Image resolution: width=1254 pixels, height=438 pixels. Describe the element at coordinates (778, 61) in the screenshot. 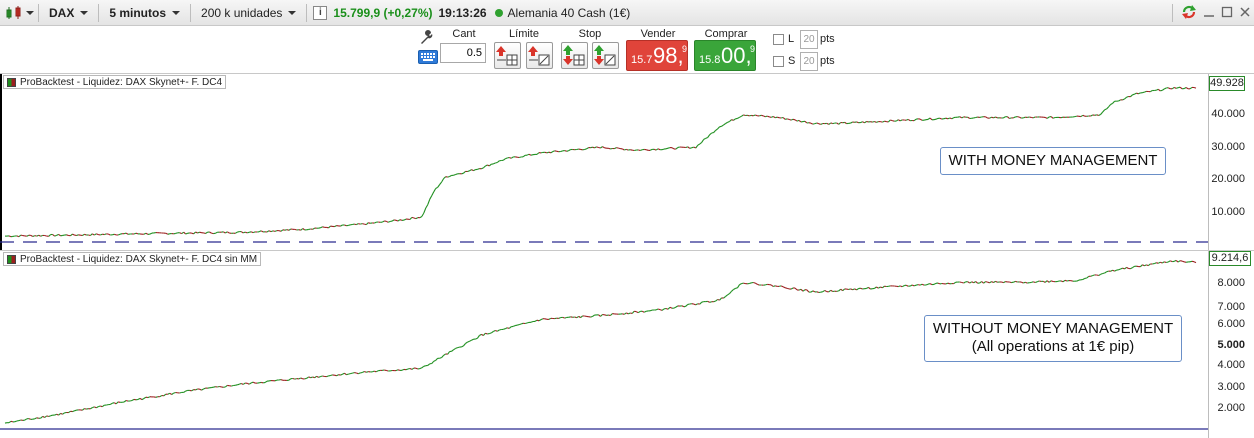

I see `stop-checkbox` at that location.